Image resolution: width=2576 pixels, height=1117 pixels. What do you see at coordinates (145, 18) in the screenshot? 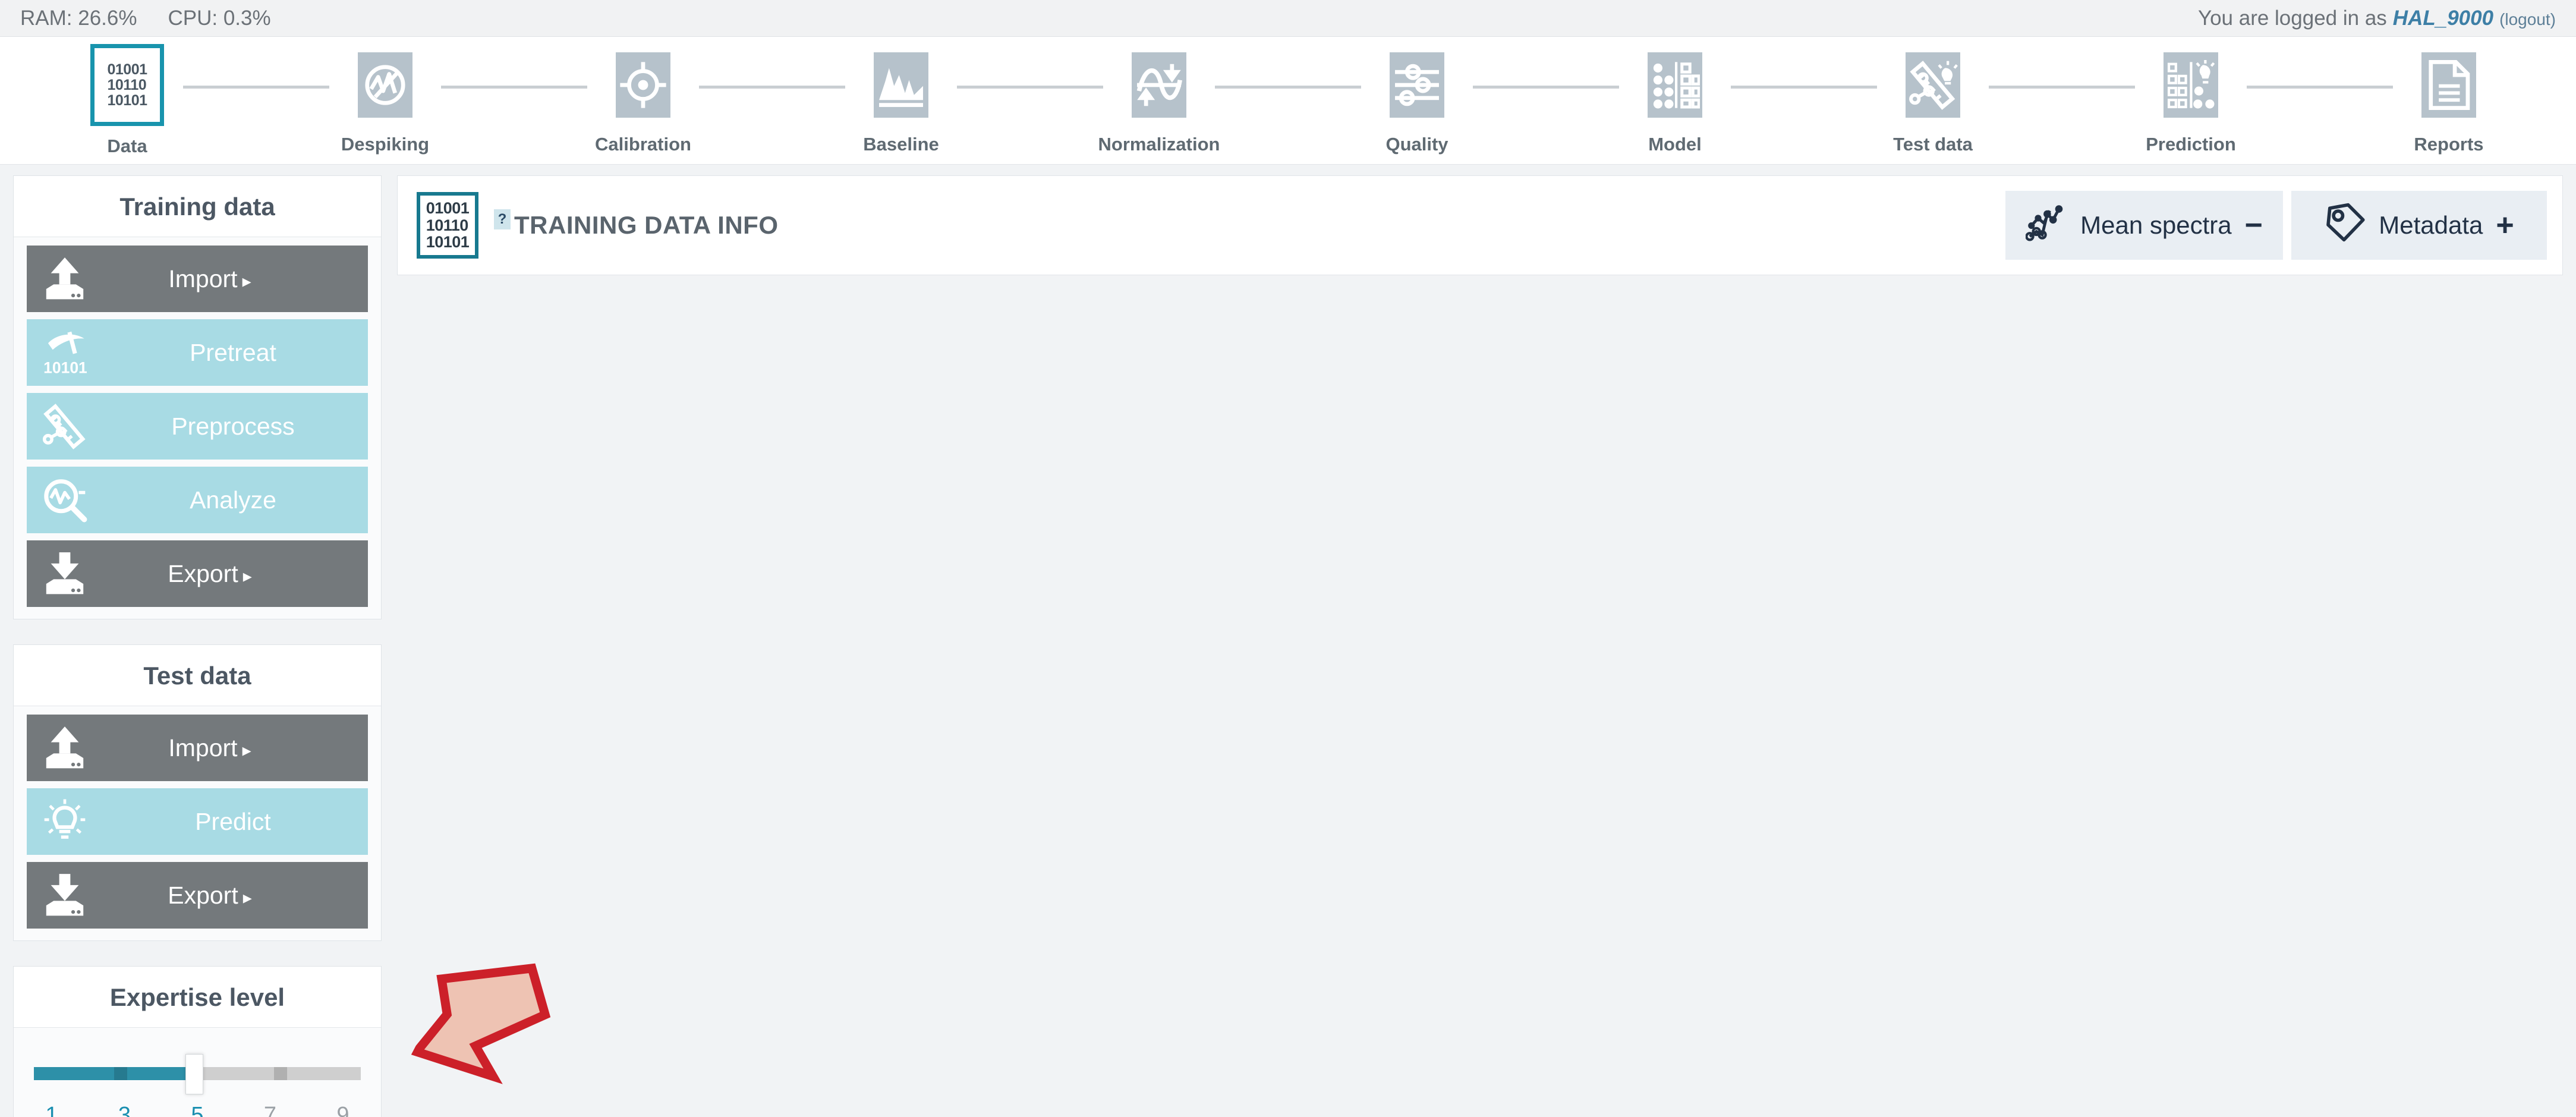
I see `resource-stats: RAM: 26.6% CPU: 0.3%` at bounding box center [145, 18].